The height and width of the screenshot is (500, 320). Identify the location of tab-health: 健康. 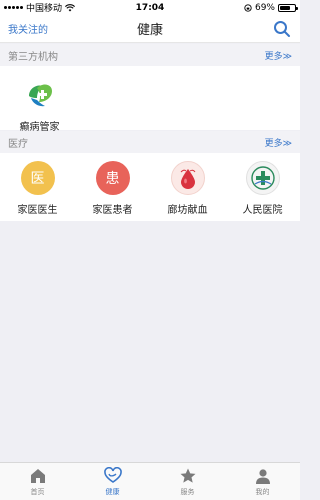
(112, 481).